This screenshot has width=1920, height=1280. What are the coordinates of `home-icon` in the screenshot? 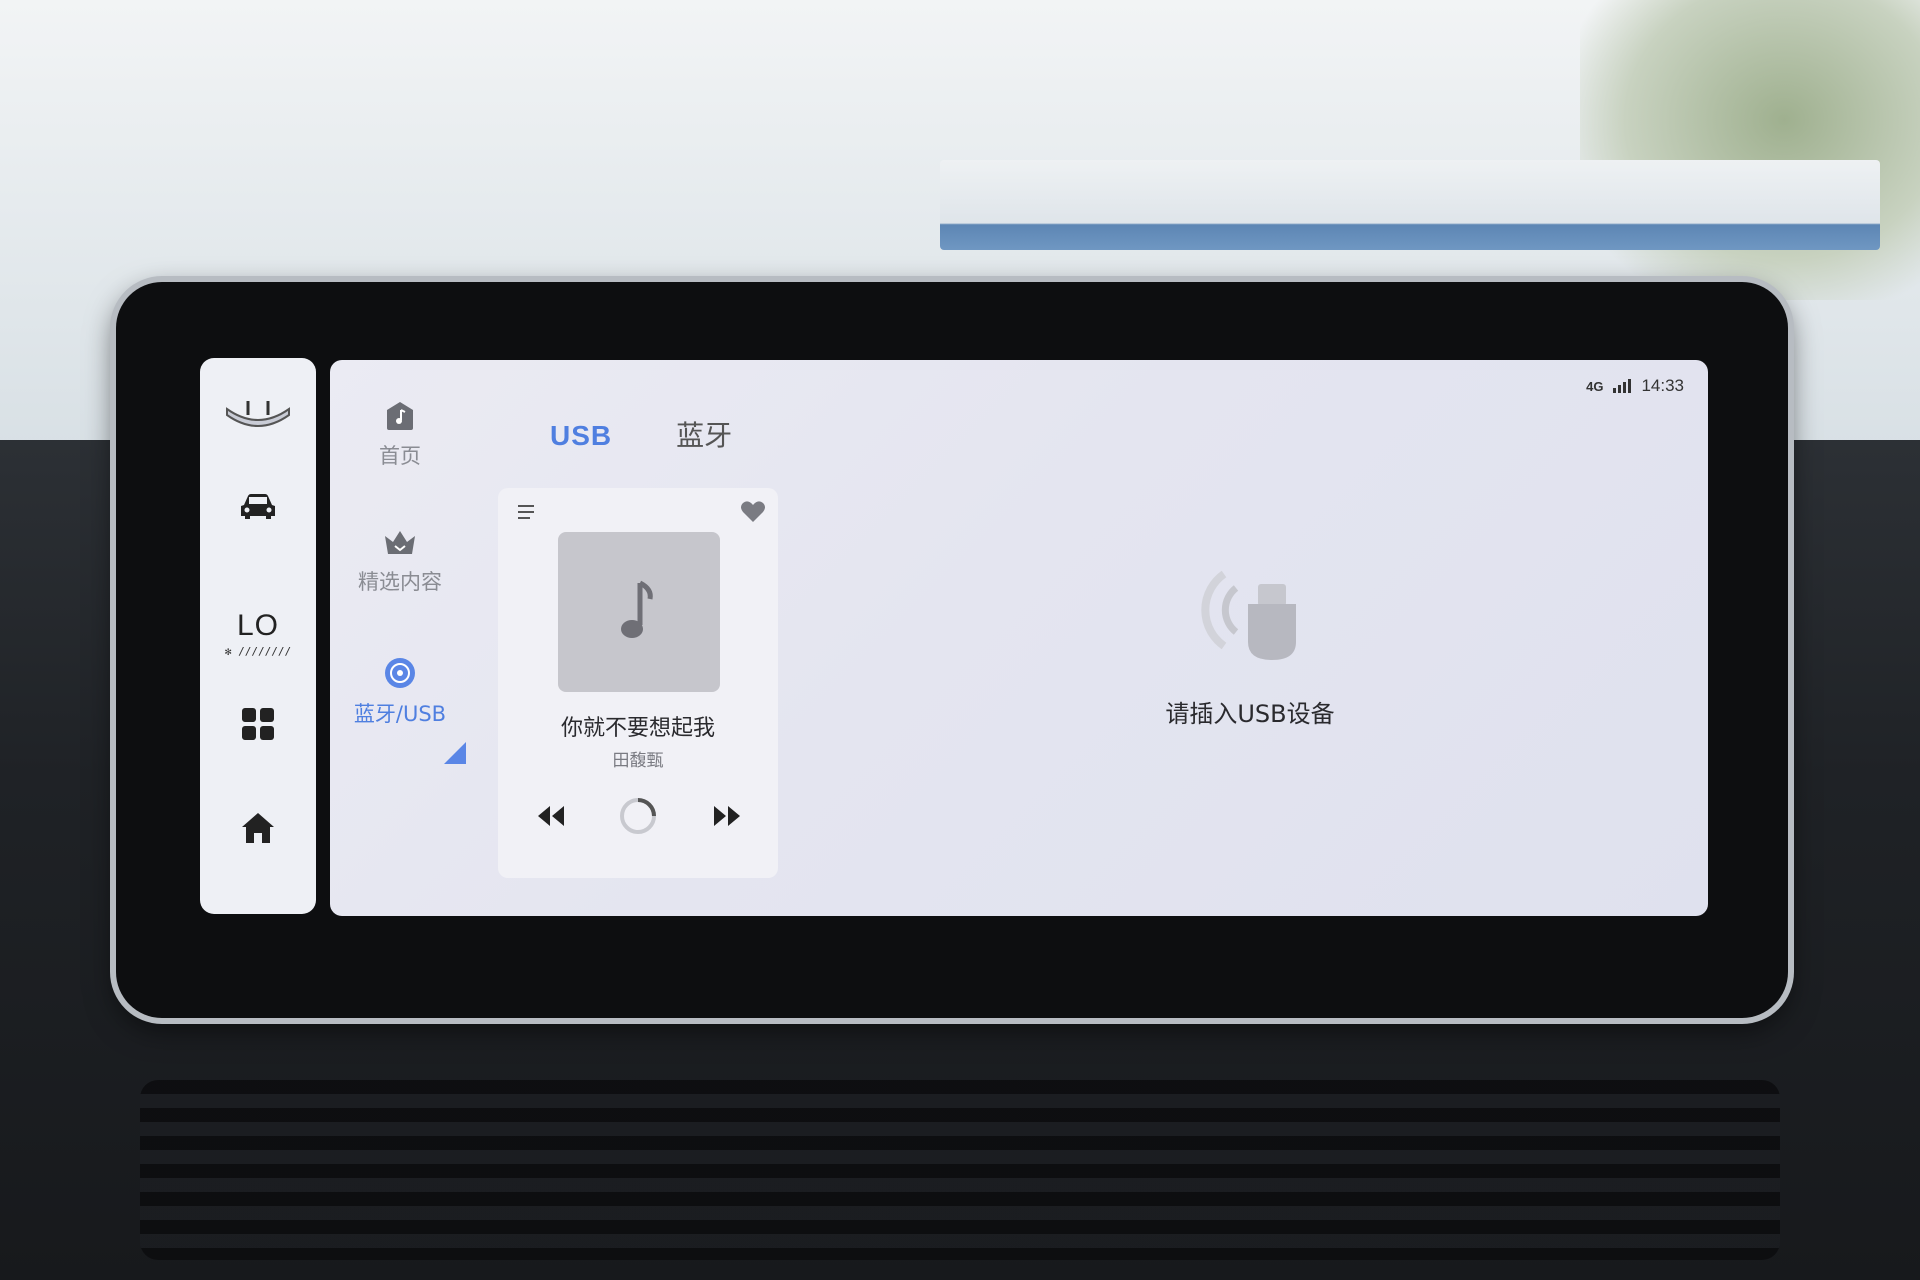 It's located at (258, 828).